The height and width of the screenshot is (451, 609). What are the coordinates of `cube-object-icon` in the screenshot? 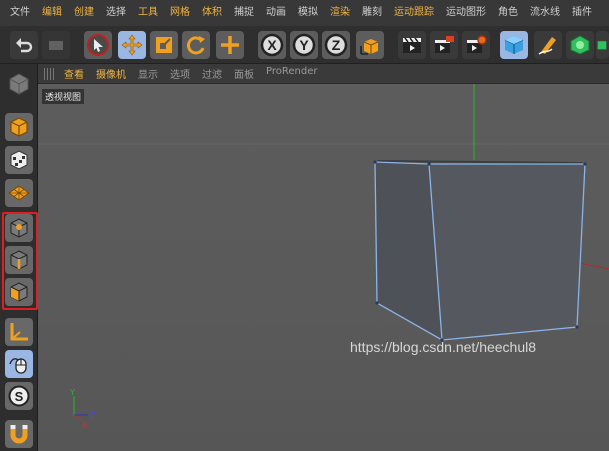 It's located at (514, 45).